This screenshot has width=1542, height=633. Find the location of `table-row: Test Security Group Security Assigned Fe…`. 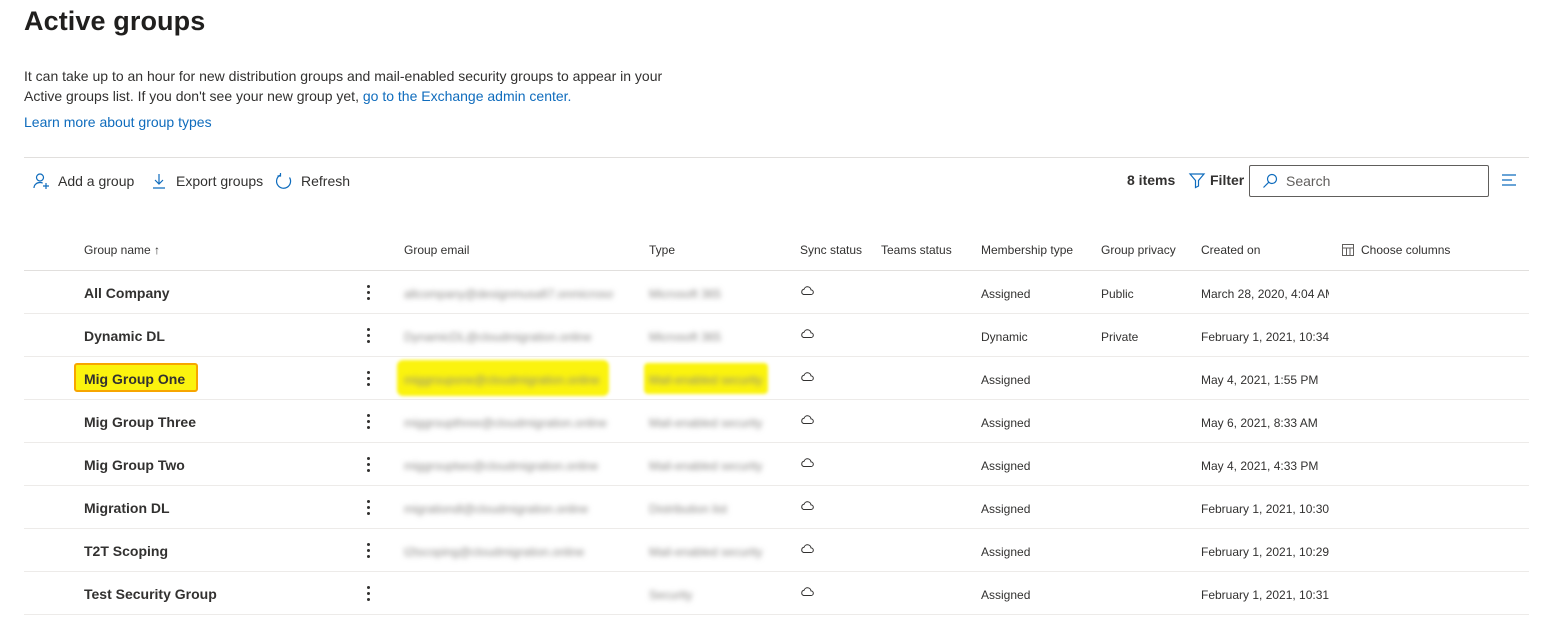

table-row: Test Security Group Security Assigned Fe… is located at coordinates (776, 593).